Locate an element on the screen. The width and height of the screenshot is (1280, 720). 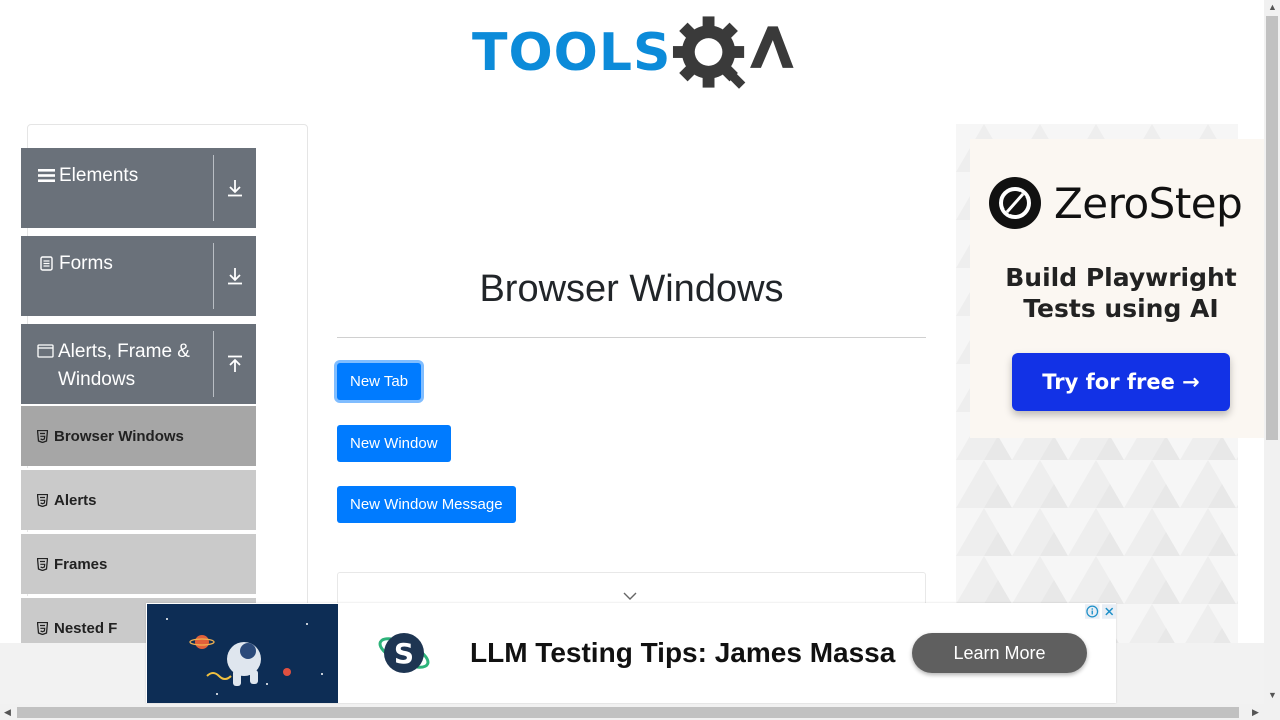
ad-s-logo-icon: S is located at coordinates (404, 655).